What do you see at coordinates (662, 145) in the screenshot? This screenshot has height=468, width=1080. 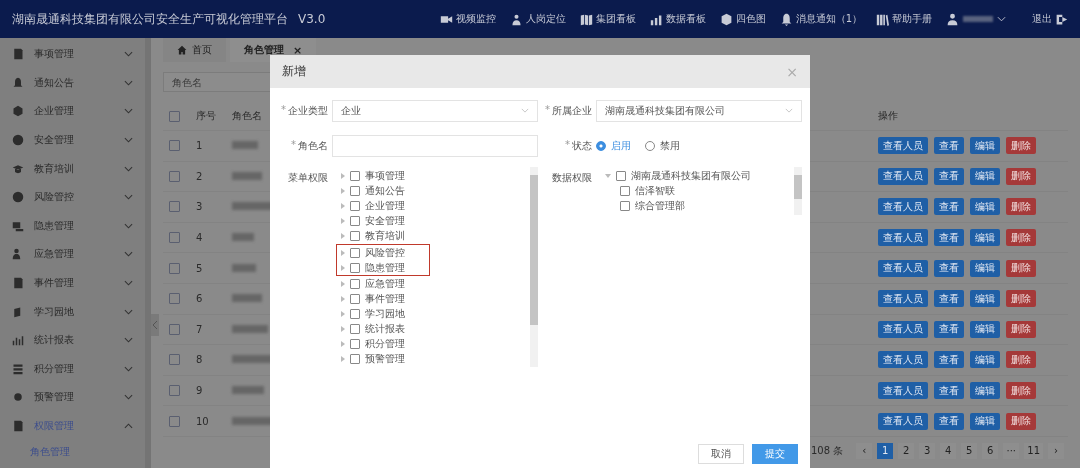 I see `radio-option: 禁用` at bounding box center [662, 145].